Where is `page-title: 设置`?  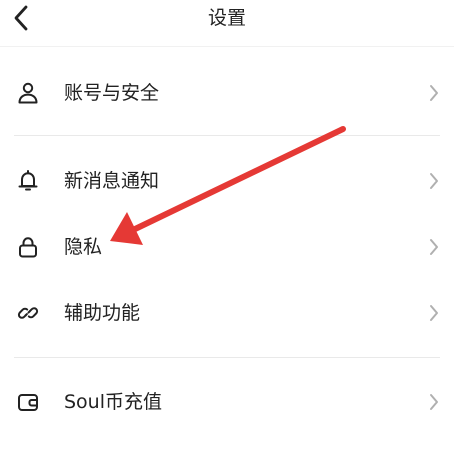 page-title: 设置 is located at coordinates (226, 18).